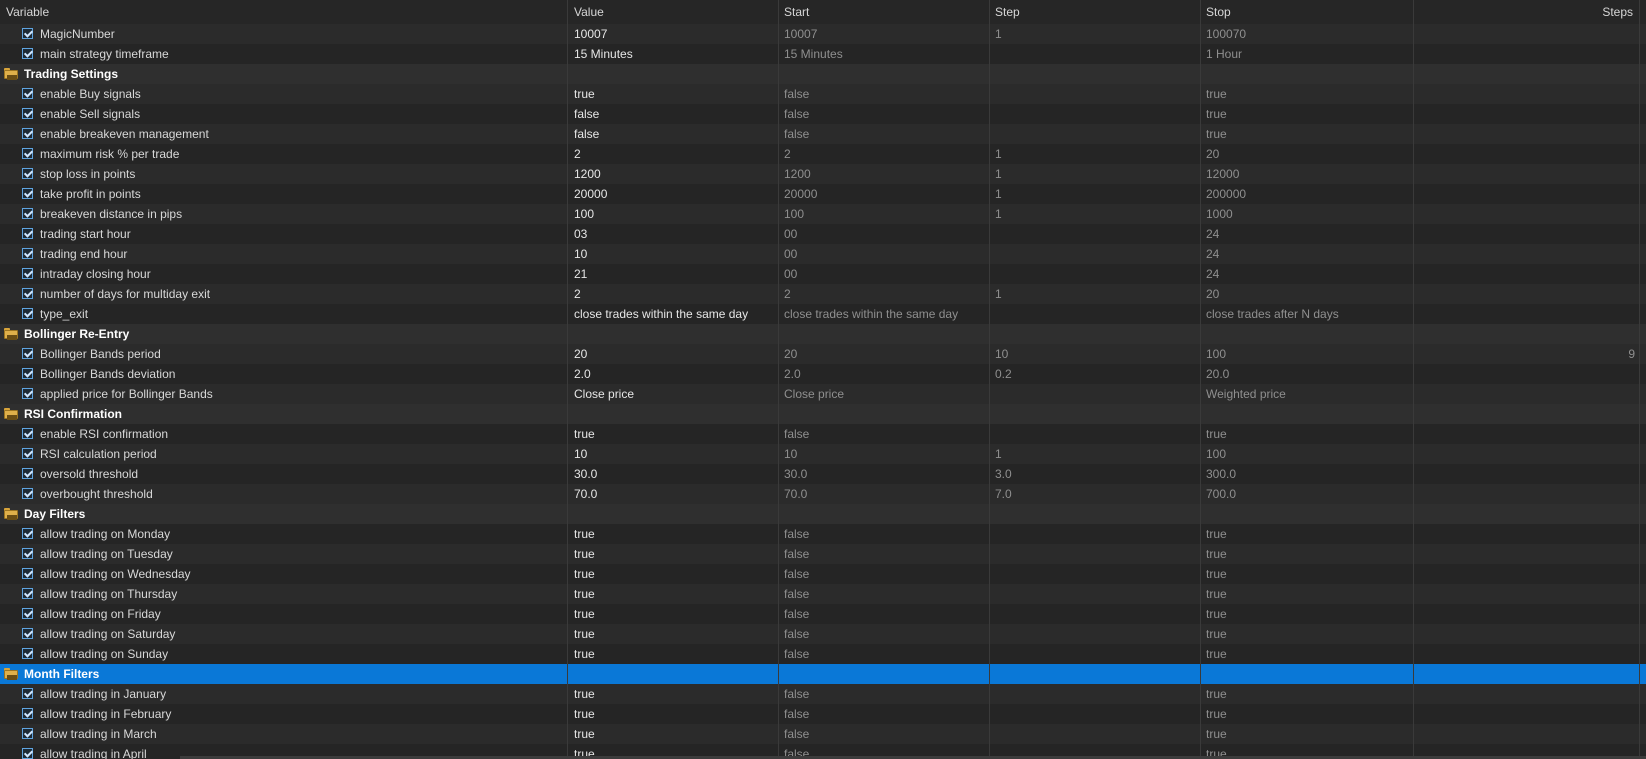 This screenshot has height=759, width=1646. Describe the element at coordinates (884, 454) in the screenshot. I see `param-start: 10` at that location.